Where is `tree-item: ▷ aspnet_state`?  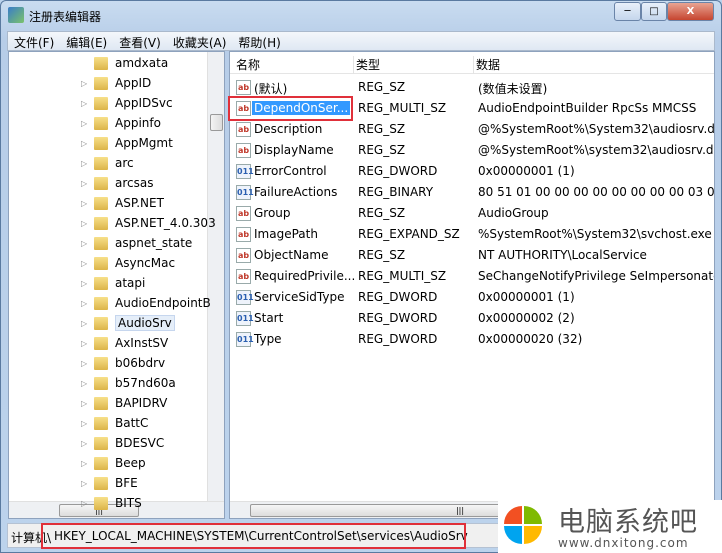 tree-item: ▷ aspnet_state is located at coordinates (136, 243).